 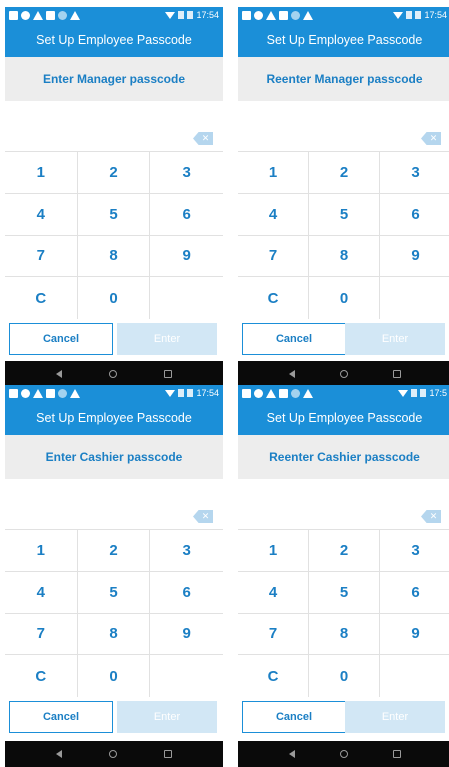 What do you see at coordinates (114, 79) in the screenshot?
I see `passcode-prompt: Enter Manager passcode` at bounding box center [114, 79].